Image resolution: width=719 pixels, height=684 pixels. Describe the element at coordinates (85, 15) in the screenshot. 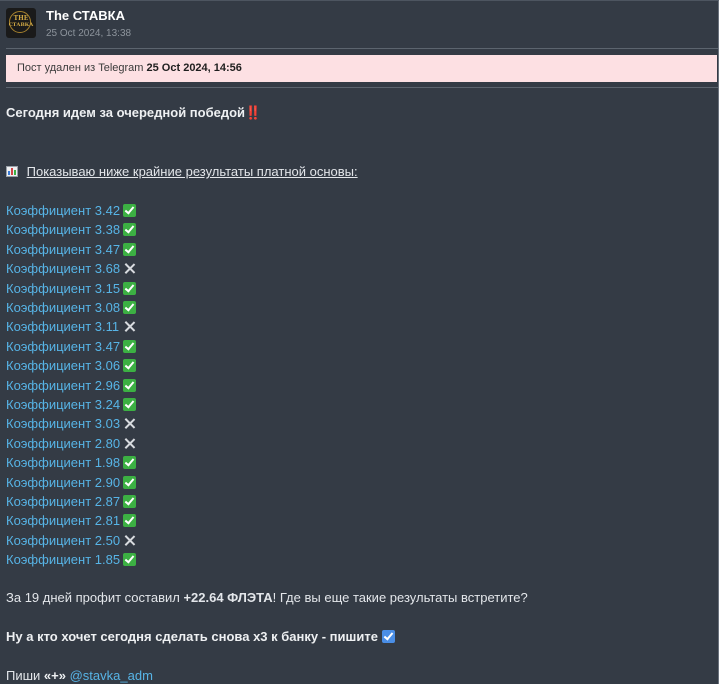

I see `channel-name: The СТАВКА` at that location.